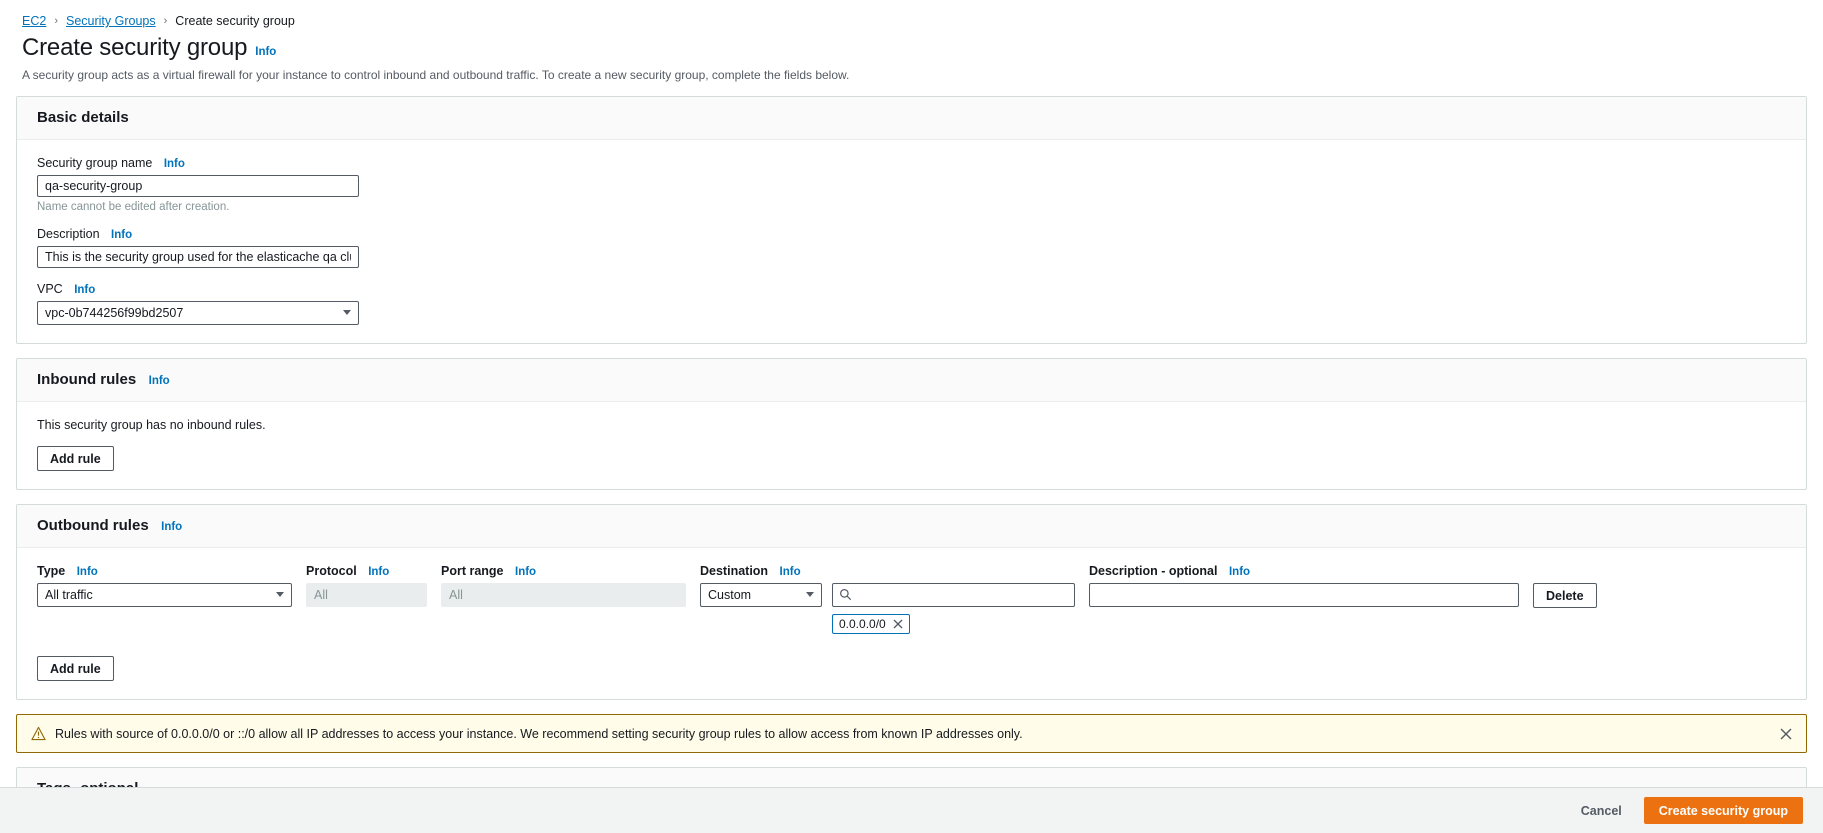 The width and height of the screenshot is (1823, 833). What do you see at coordinates (1153, 571) in the screenshot?
I see `column-header-description-text: Description - optional` at bounding box center [1153, 571].